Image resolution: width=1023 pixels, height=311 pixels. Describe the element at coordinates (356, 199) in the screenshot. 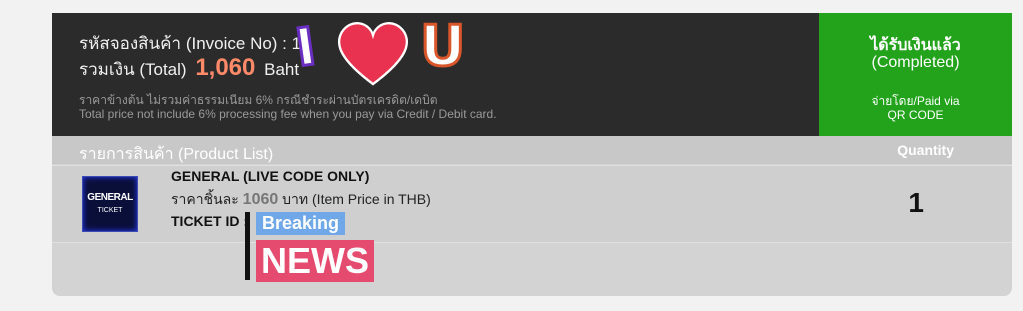

I see `price-suffix: บาท (Item Price in THB)` at that location.